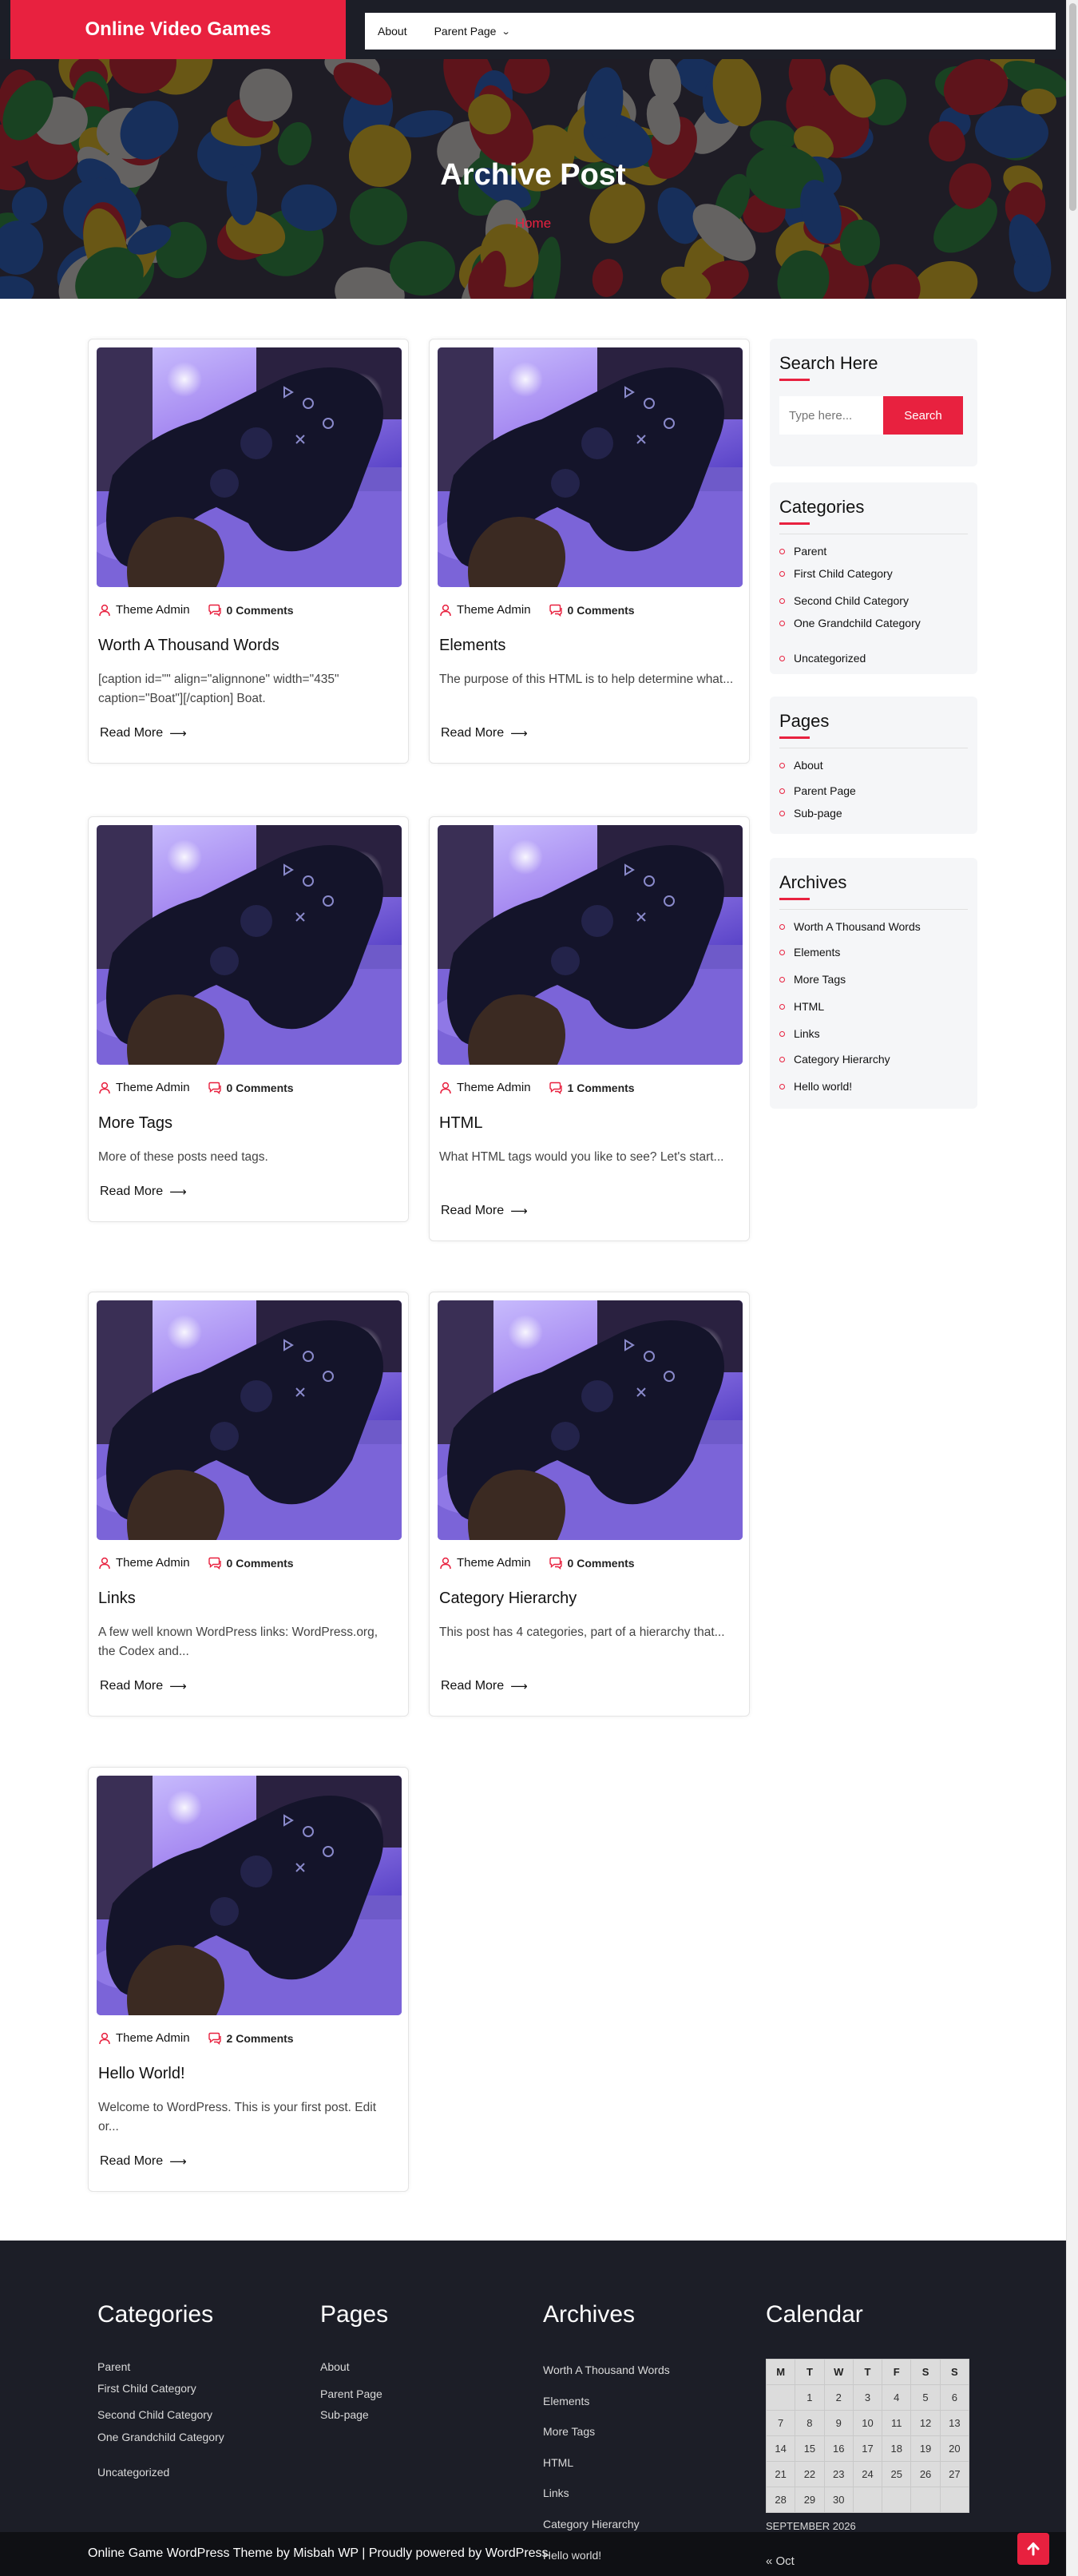  What do you see at coordinates (606, 2370) in the screenshot?
I see `footer-archive-link: Worth A Thousand Words` at bounding box center [606, 2370].